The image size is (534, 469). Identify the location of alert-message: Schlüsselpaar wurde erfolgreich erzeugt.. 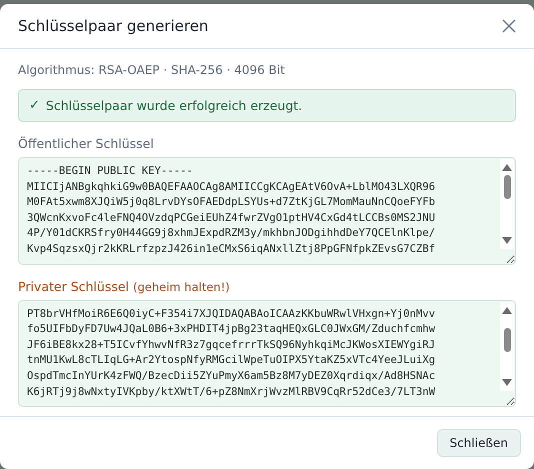
(174, 105).